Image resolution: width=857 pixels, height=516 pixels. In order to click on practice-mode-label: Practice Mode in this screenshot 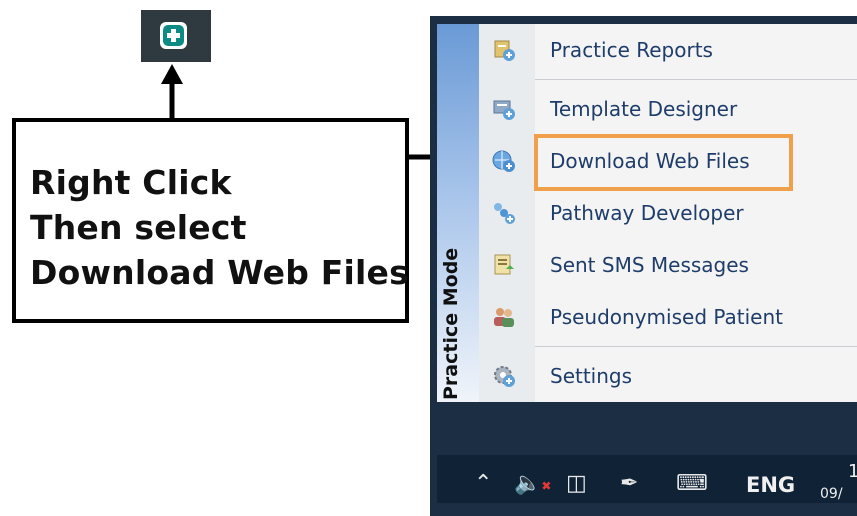, I will do `click(451, 323)`.